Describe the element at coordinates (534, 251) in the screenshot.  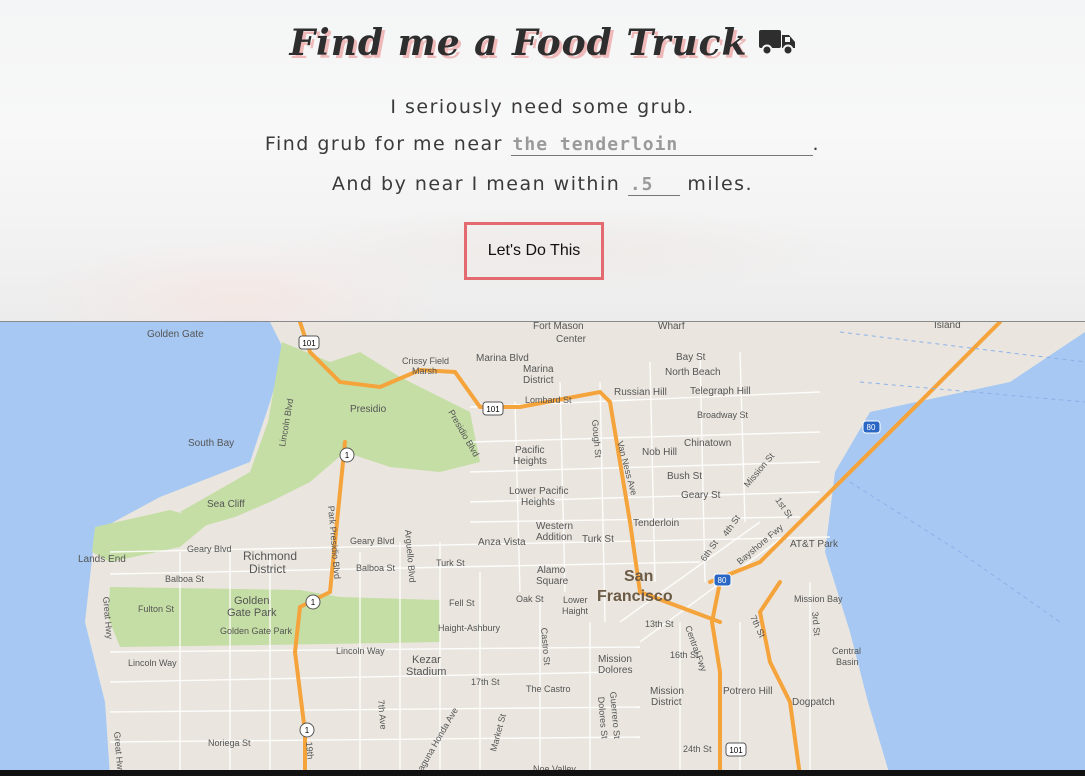
I see `lets-do-this-button: Let's Do This` at that location.